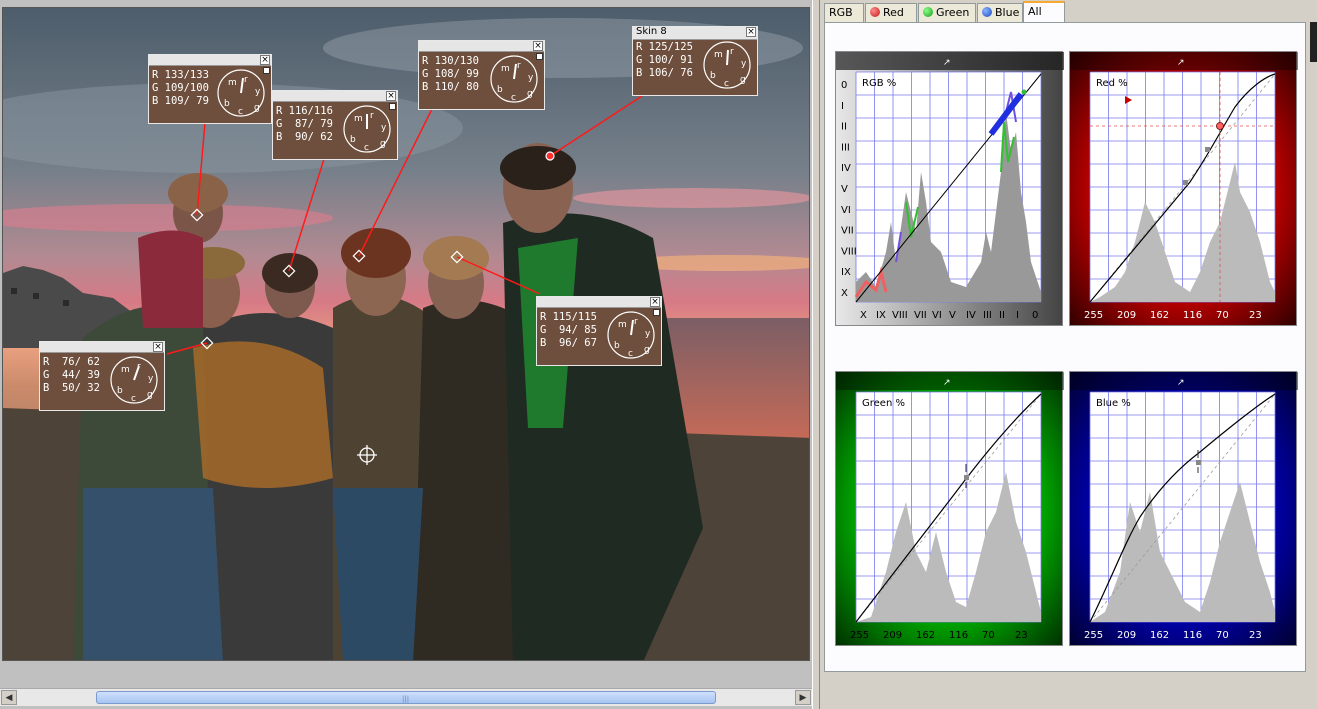  Describe the element at coordinates (664, 73) in the screenshot. I see `sample-blue-value: B 106/ 76` at that location.